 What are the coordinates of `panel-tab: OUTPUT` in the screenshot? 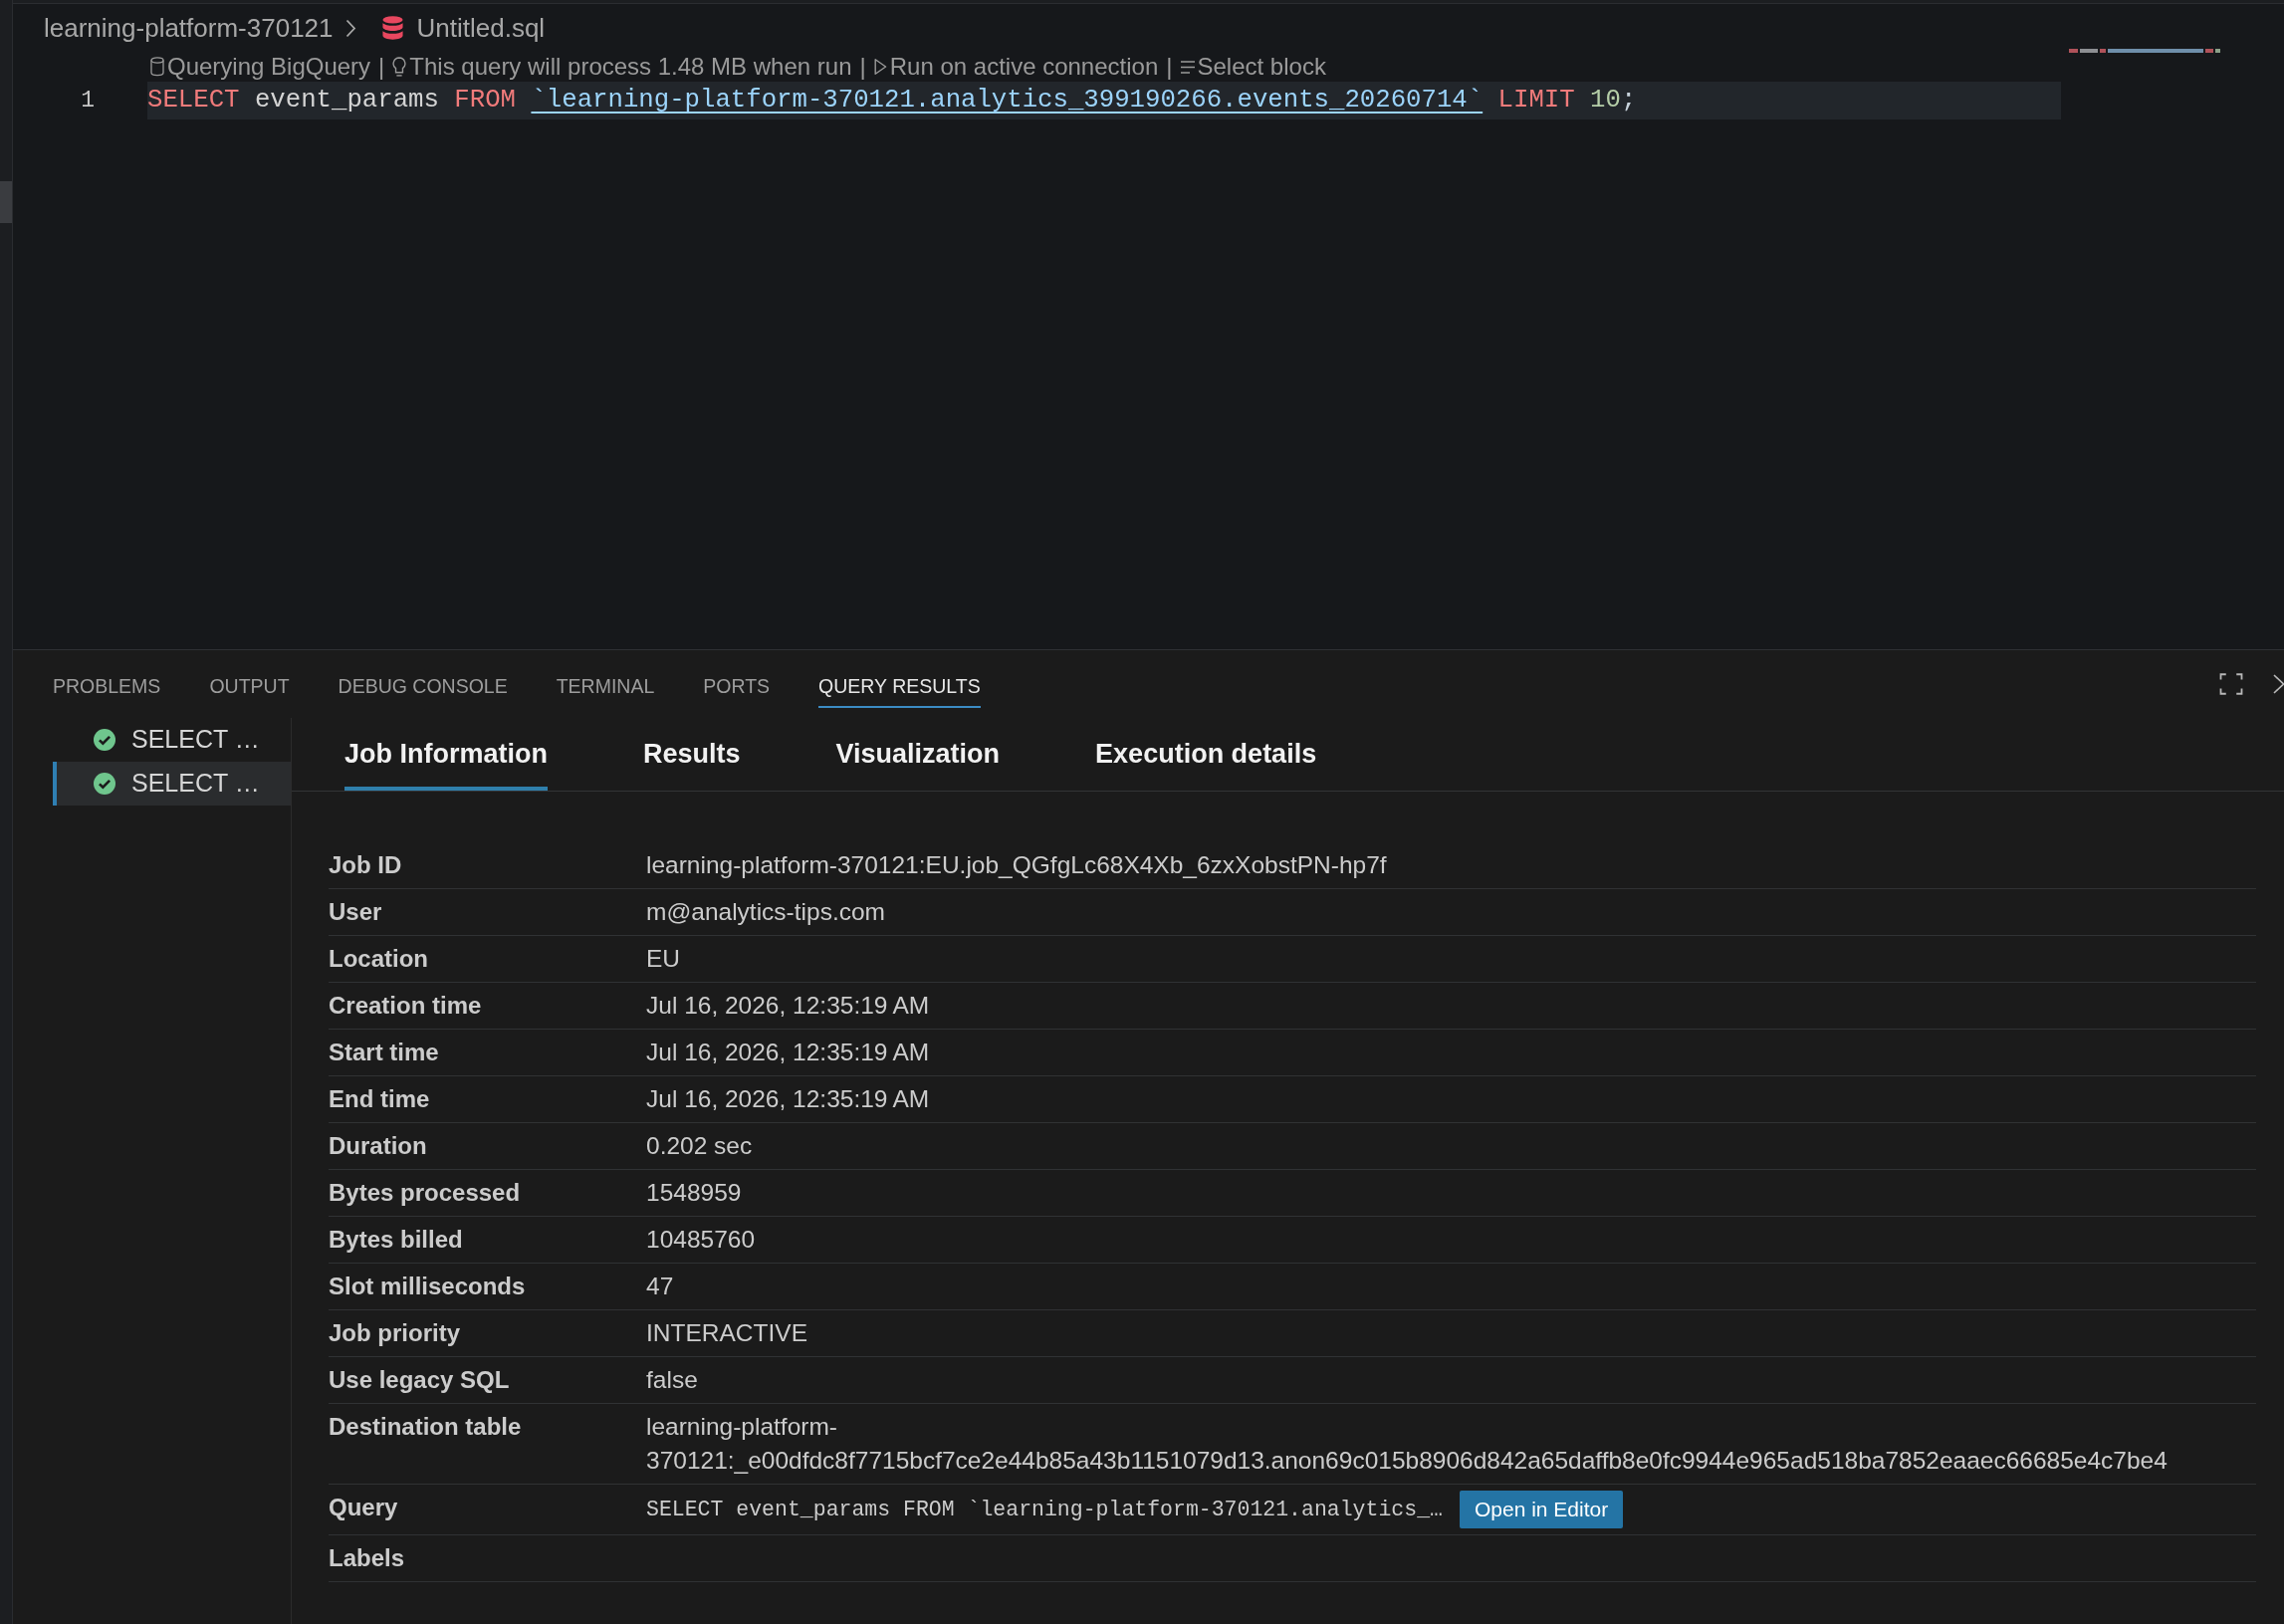 It's located at (249, 679).